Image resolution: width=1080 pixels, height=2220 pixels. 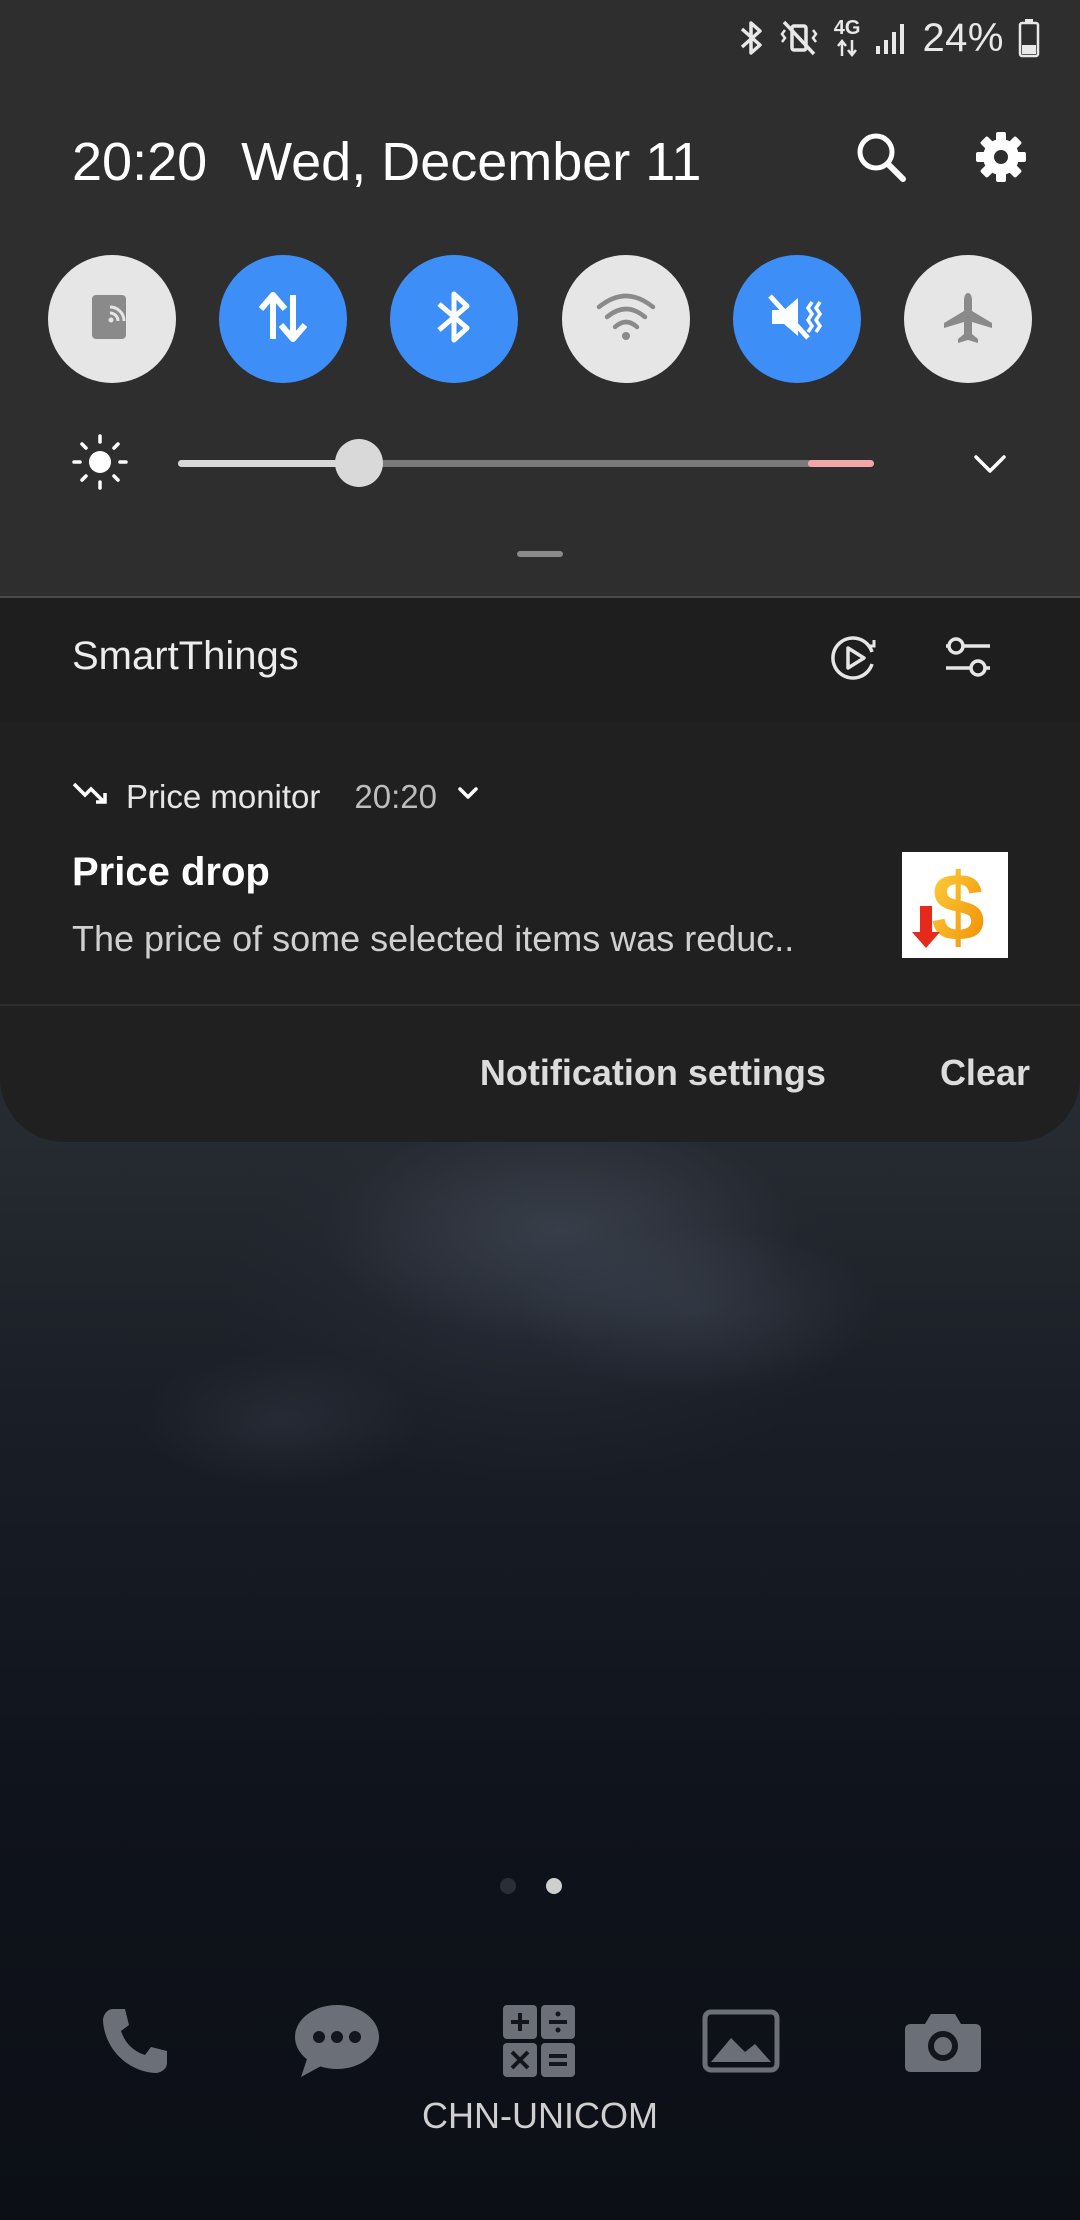 What do you see at coordinates (526, 463) in the screenshot?
I see `brightness-slider` at bounding box center [526, 463].